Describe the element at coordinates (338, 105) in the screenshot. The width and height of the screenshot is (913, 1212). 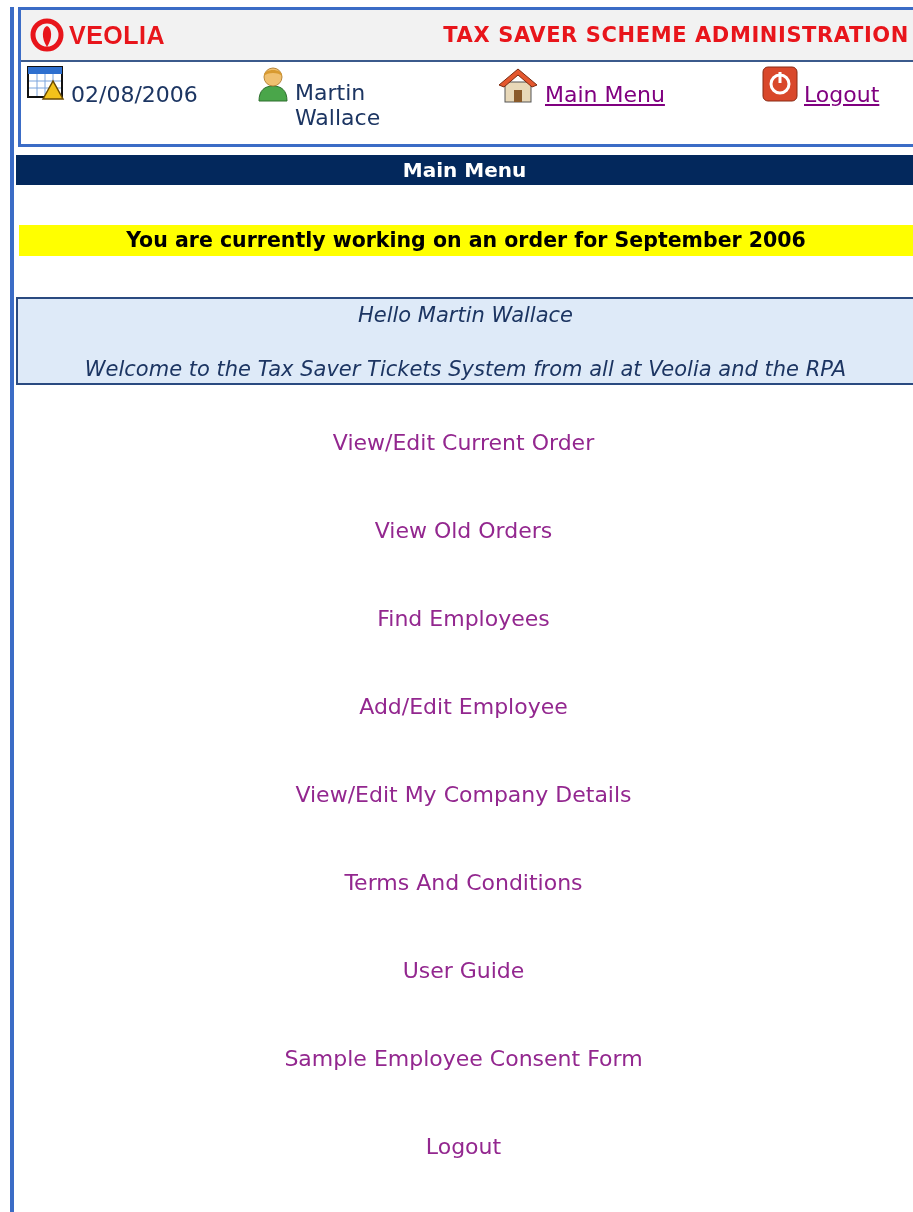
I see `user-name: Martin Wallace` at that location.